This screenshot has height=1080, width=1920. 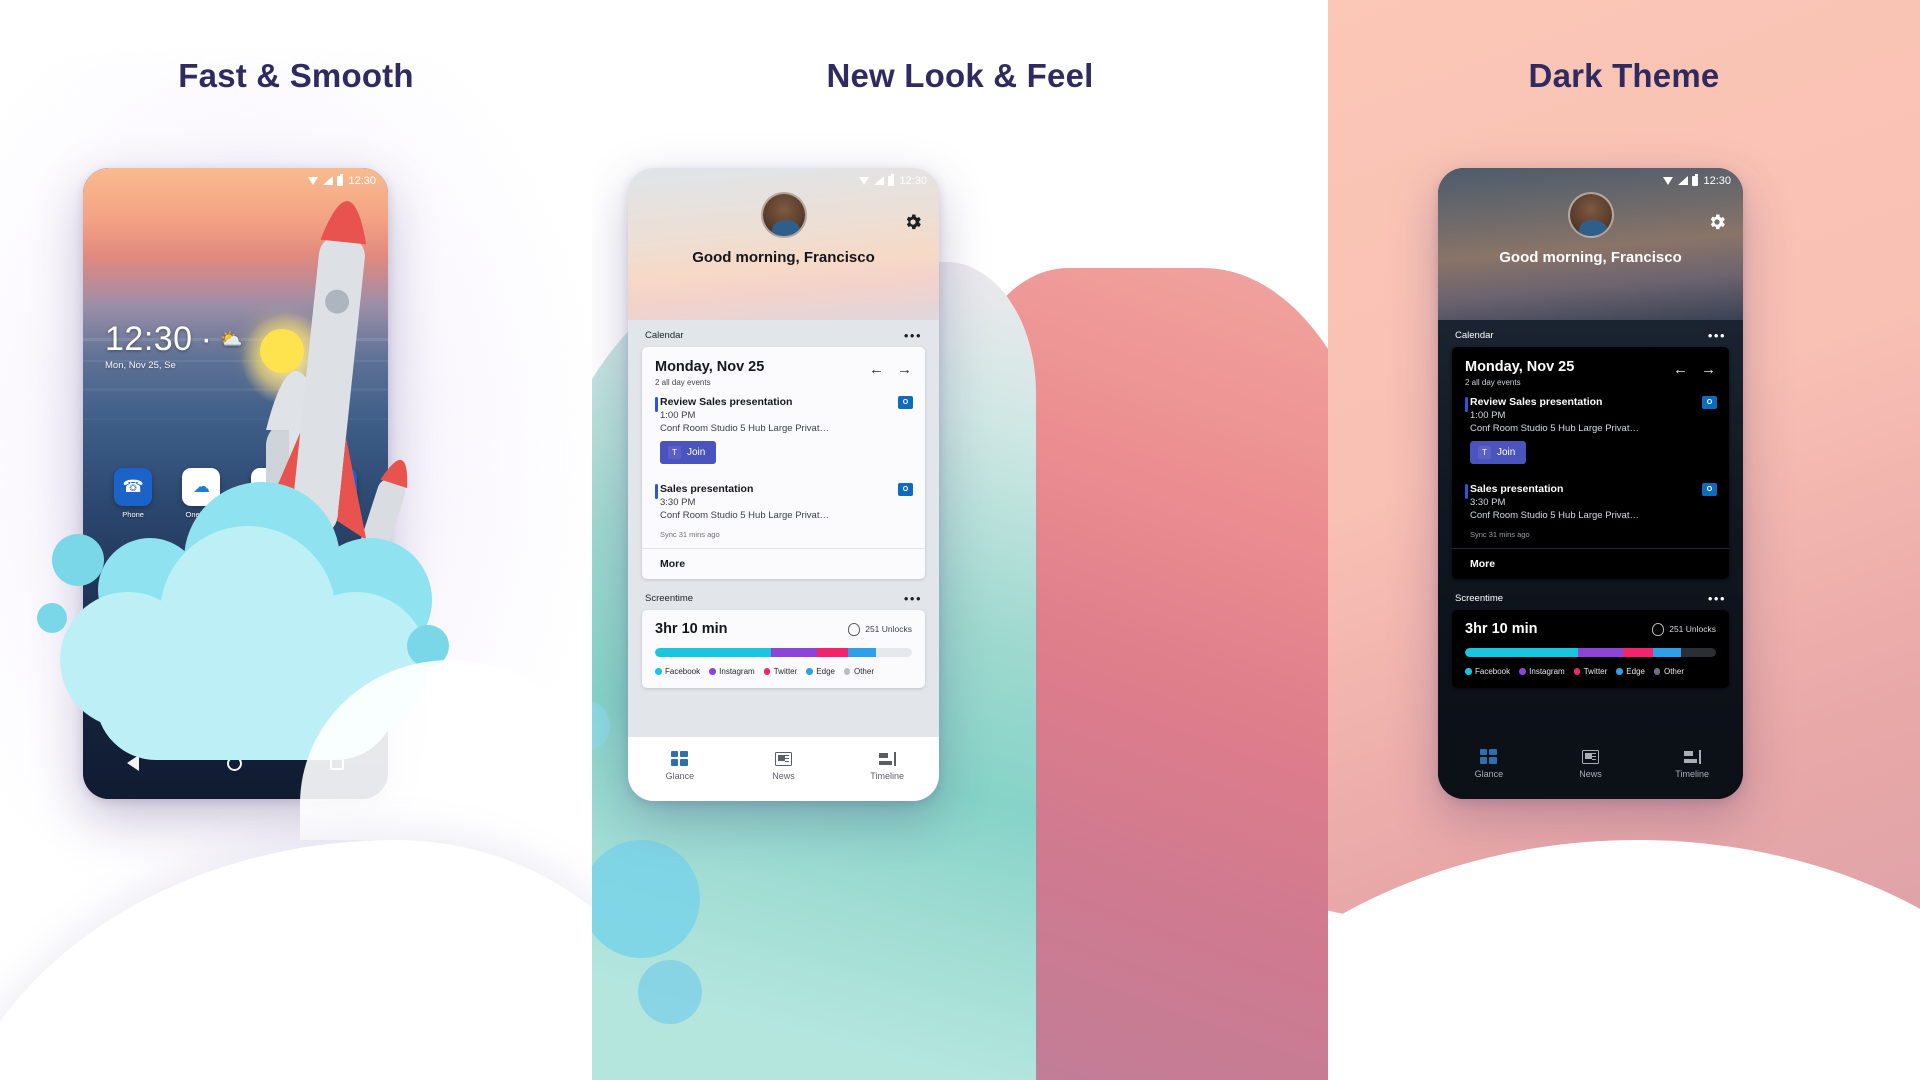 What do you see at coordinates (1506, 452) in the screenshot?
I see `join-label: Join` at bounding box center [1506, 452].